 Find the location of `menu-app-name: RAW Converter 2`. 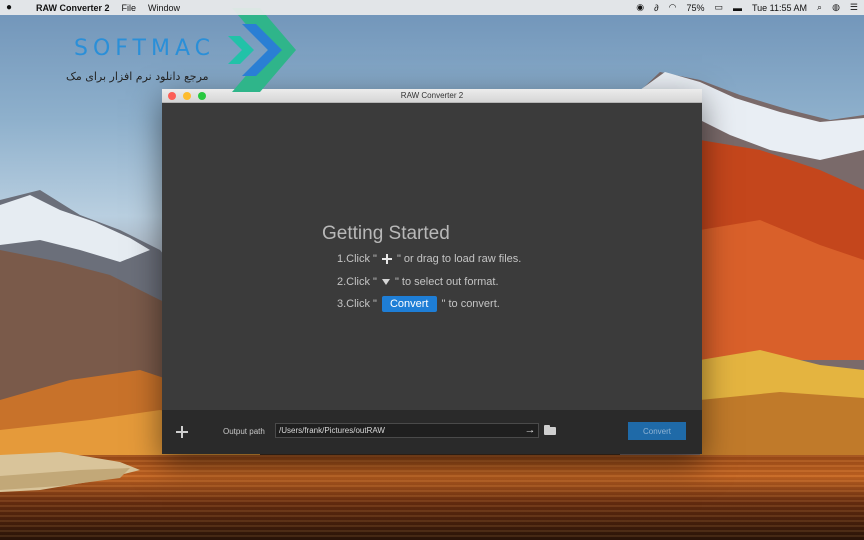

menu-app-name: RAW Converter 2 is located at coordinates (73, 8).